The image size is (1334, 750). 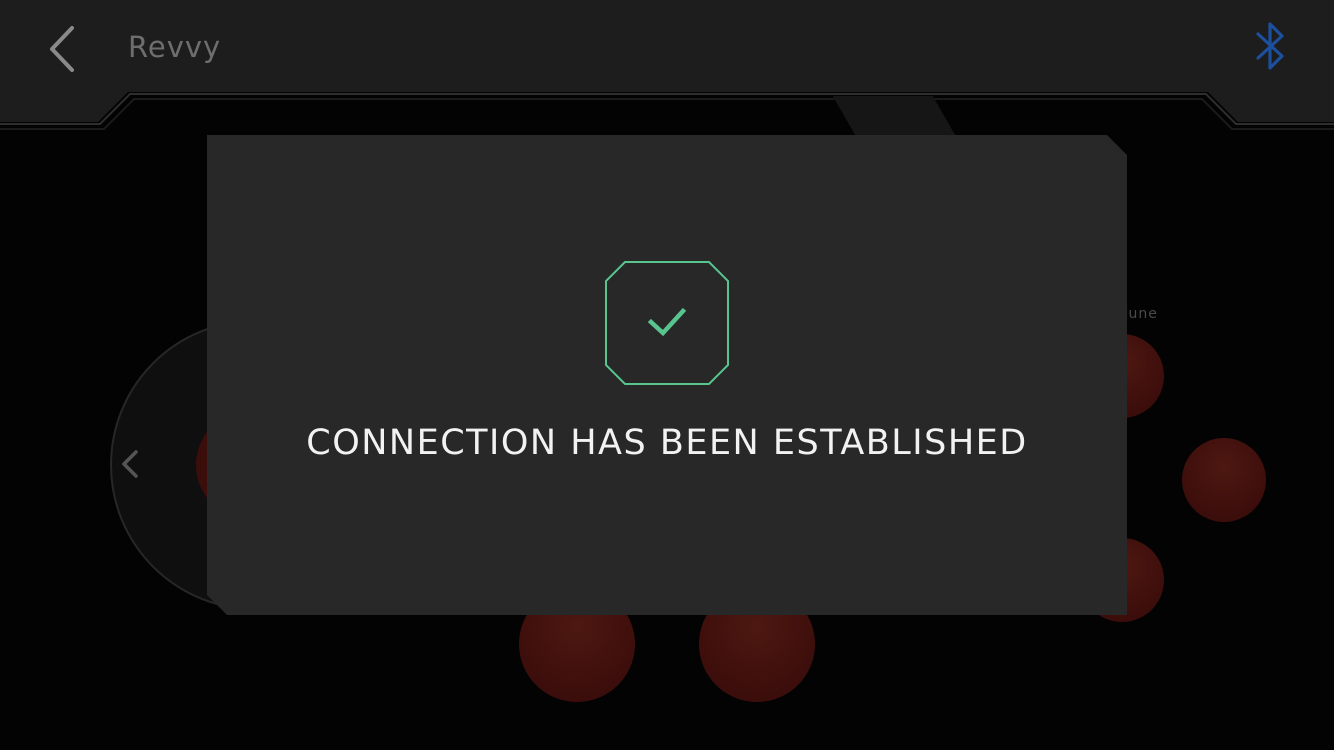 What do you see at coordinates (1224, 480) in the screenshot?
I see `control-button-right` at bounding box center [1224, 480].